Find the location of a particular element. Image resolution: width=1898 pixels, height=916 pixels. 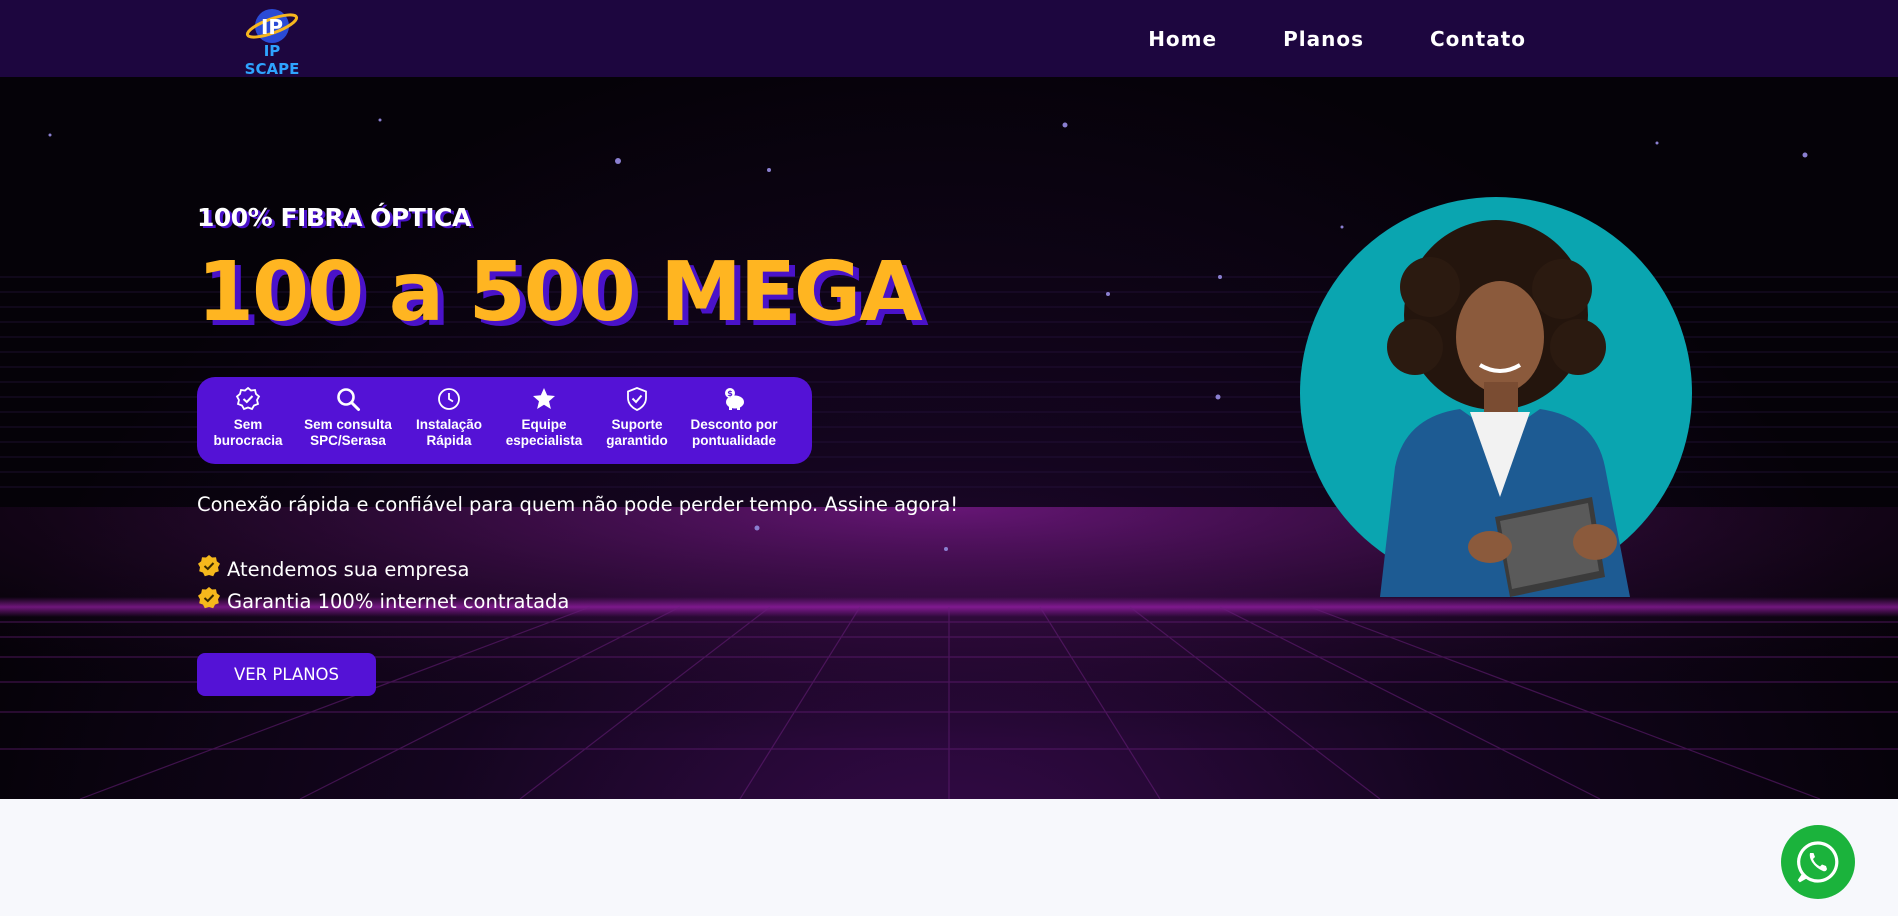

check-item: Atendemos sua empresa is located at coordinates (383, 569).